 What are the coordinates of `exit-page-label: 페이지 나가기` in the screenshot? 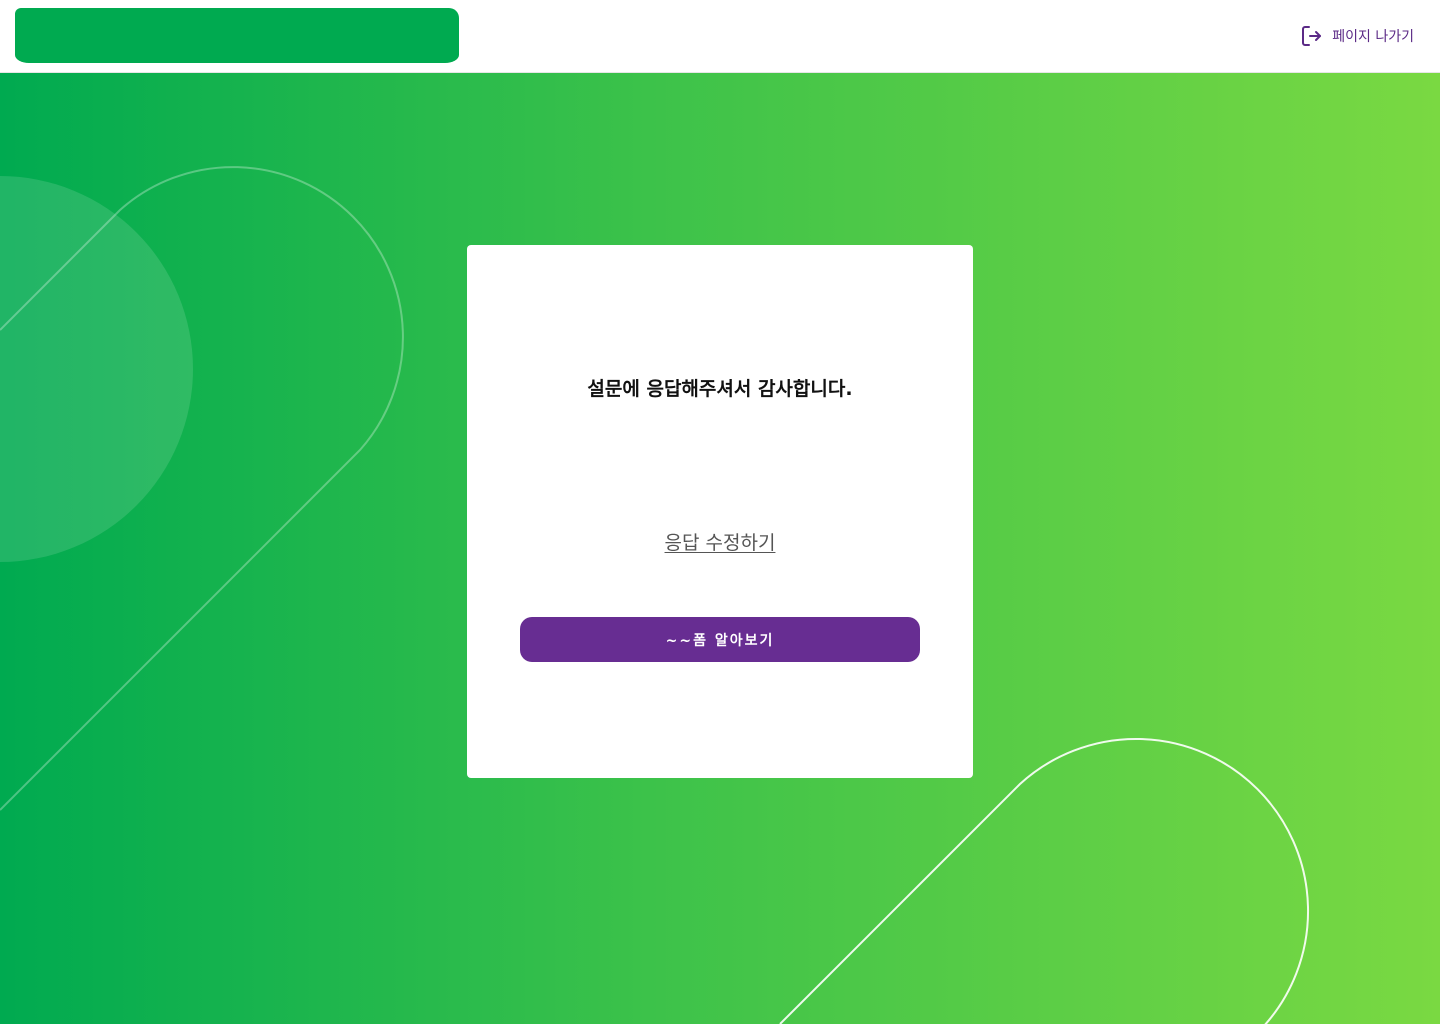 It's located at (1373, 37).